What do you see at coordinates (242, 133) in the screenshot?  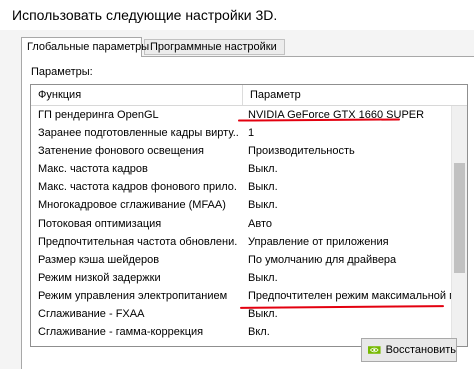 I see `table-row: Заранее подготовленные кадры вирту... 1` at bounding box center [242, 133].